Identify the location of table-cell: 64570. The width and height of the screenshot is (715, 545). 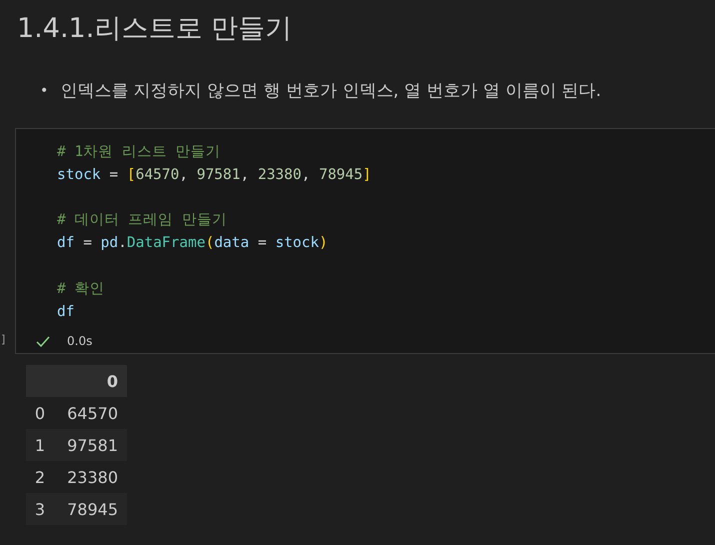
(90, 413).